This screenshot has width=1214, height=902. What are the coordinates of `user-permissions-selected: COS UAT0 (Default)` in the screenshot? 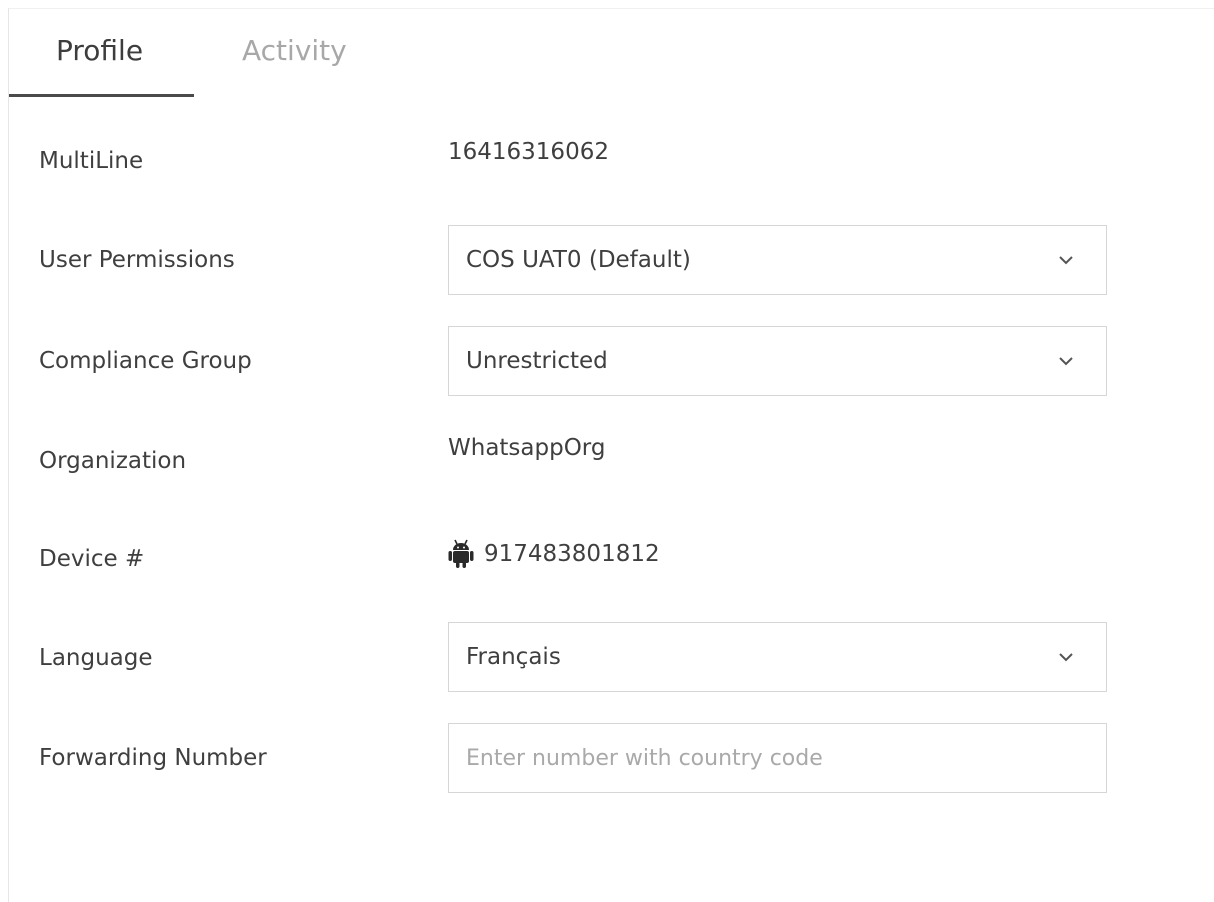 It's located at (578, 260).